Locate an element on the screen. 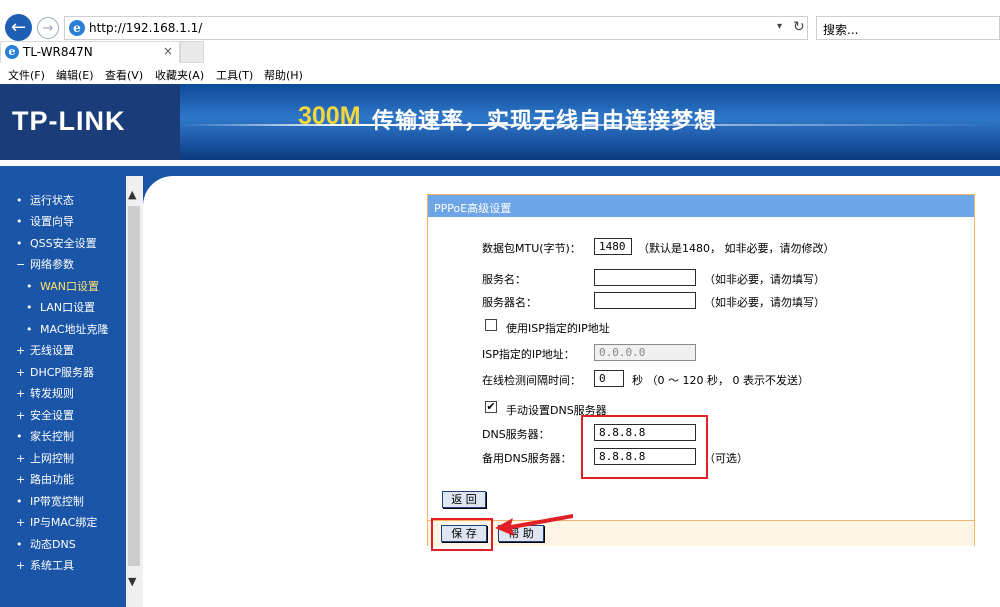  sidebar-item-parental: • 家长控制 is located at coordinates (45, 436).